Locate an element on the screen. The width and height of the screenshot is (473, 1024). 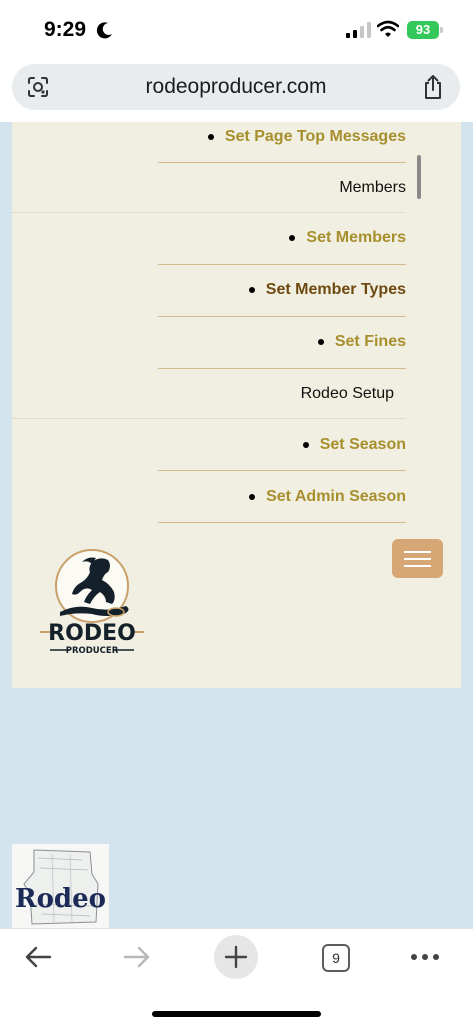
signal-icon is located at coordinates (358, 30).